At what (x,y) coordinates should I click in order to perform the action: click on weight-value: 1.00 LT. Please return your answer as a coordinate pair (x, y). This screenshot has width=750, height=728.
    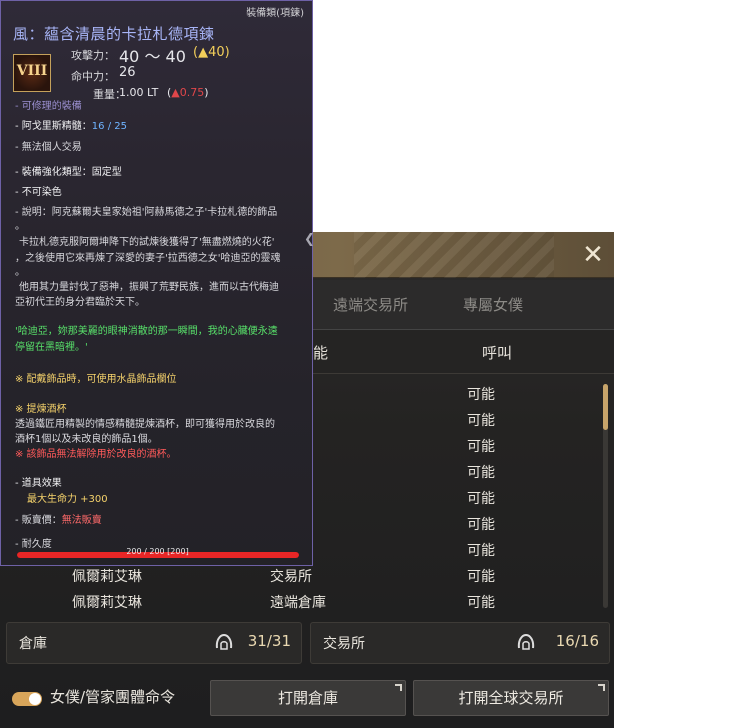
    Looking at the image, I should click on (139, 92).